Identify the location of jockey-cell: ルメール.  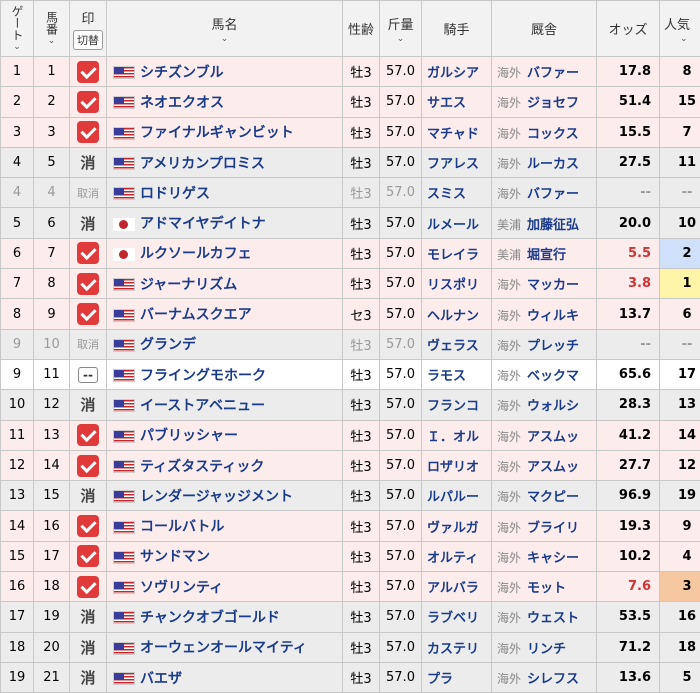
(457, 223).